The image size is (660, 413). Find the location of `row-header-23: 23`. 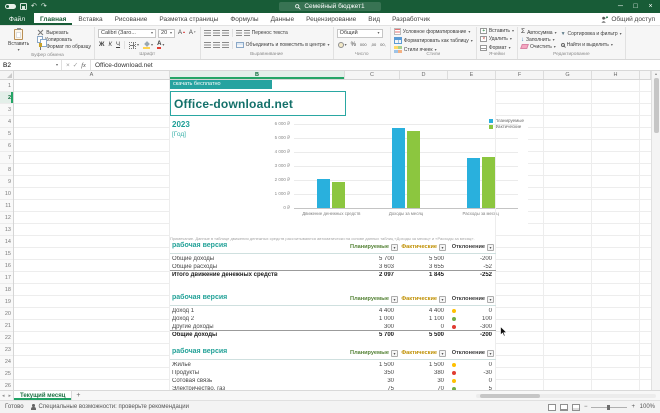

row-header-23: 23 is located at coordinates (6, 350).